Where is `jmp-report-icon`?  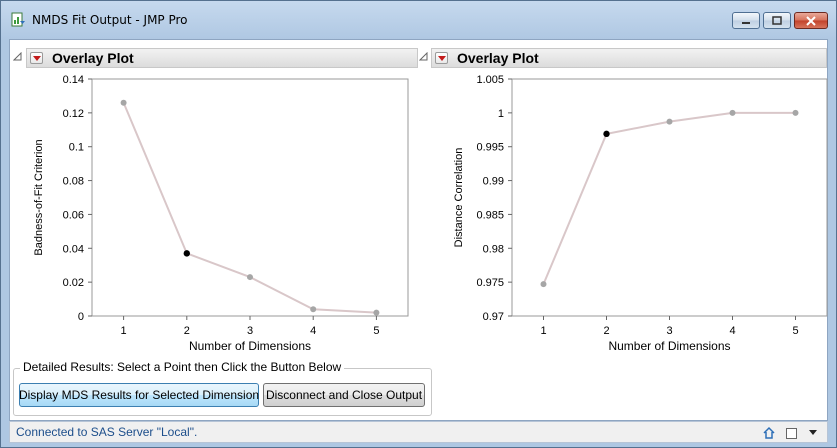 jmp-report-icon is located at coordinates (18, 19).